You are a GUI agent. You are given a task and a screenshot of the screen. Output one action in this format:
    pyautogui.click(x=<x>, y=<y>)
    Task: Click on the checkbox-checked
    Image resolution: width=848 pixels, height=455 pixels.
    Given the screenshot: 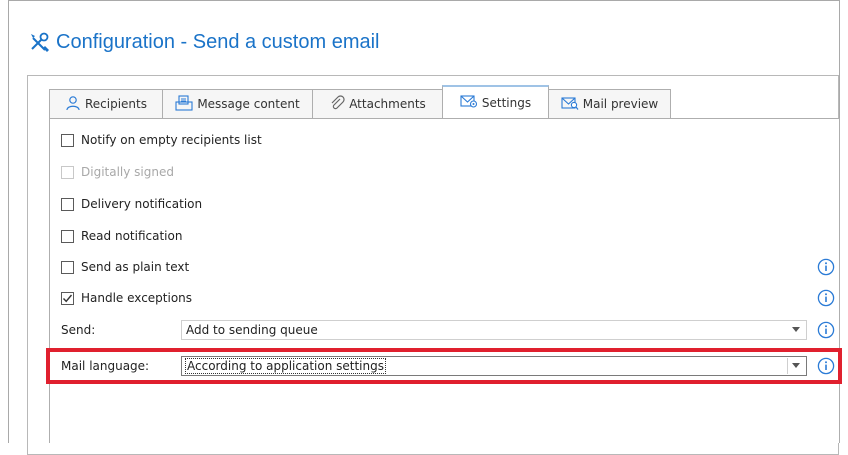 What is the action you would take?
    pyautogui.click(x=67, y=298)
    